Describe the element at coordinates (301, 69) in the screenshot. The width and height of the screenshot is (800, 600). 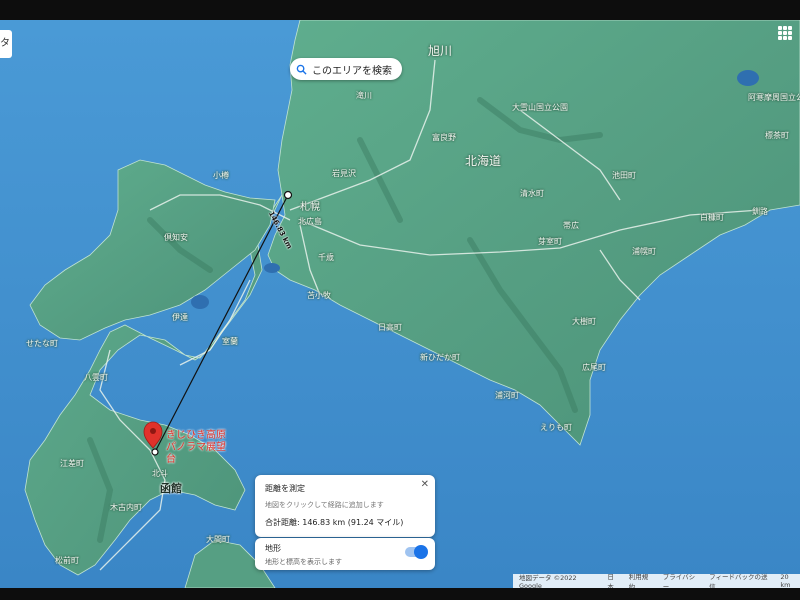
I see `search-icon` at that location.